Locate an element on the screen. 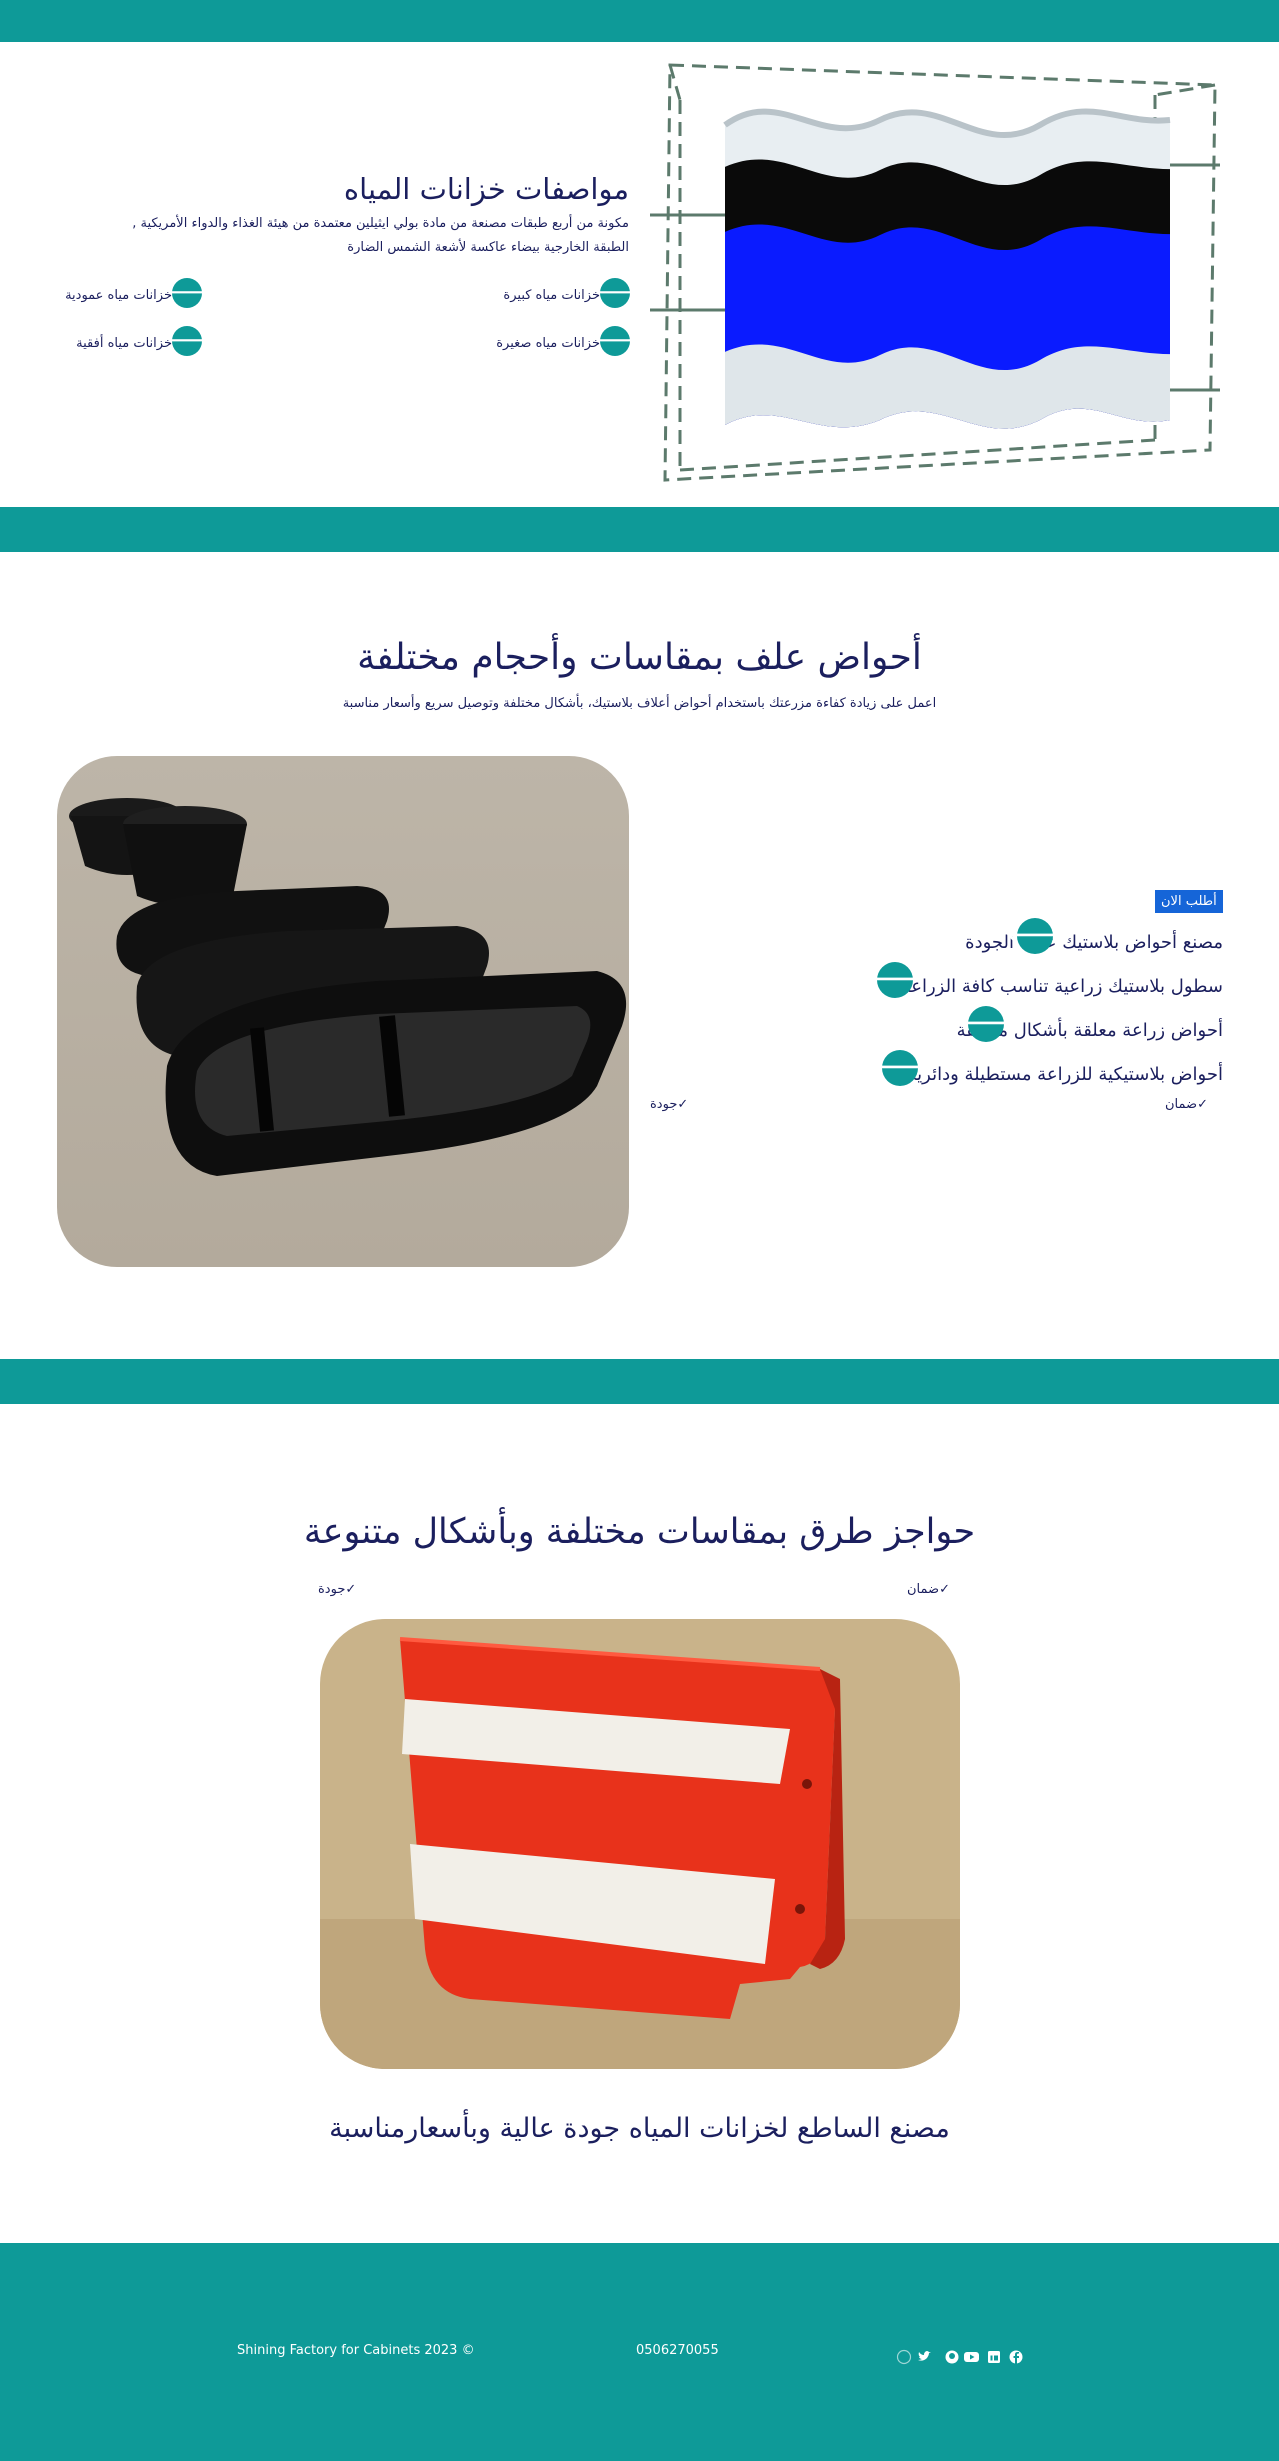  order-now-button: أطلب الان is located at coordinates (1189, 901).